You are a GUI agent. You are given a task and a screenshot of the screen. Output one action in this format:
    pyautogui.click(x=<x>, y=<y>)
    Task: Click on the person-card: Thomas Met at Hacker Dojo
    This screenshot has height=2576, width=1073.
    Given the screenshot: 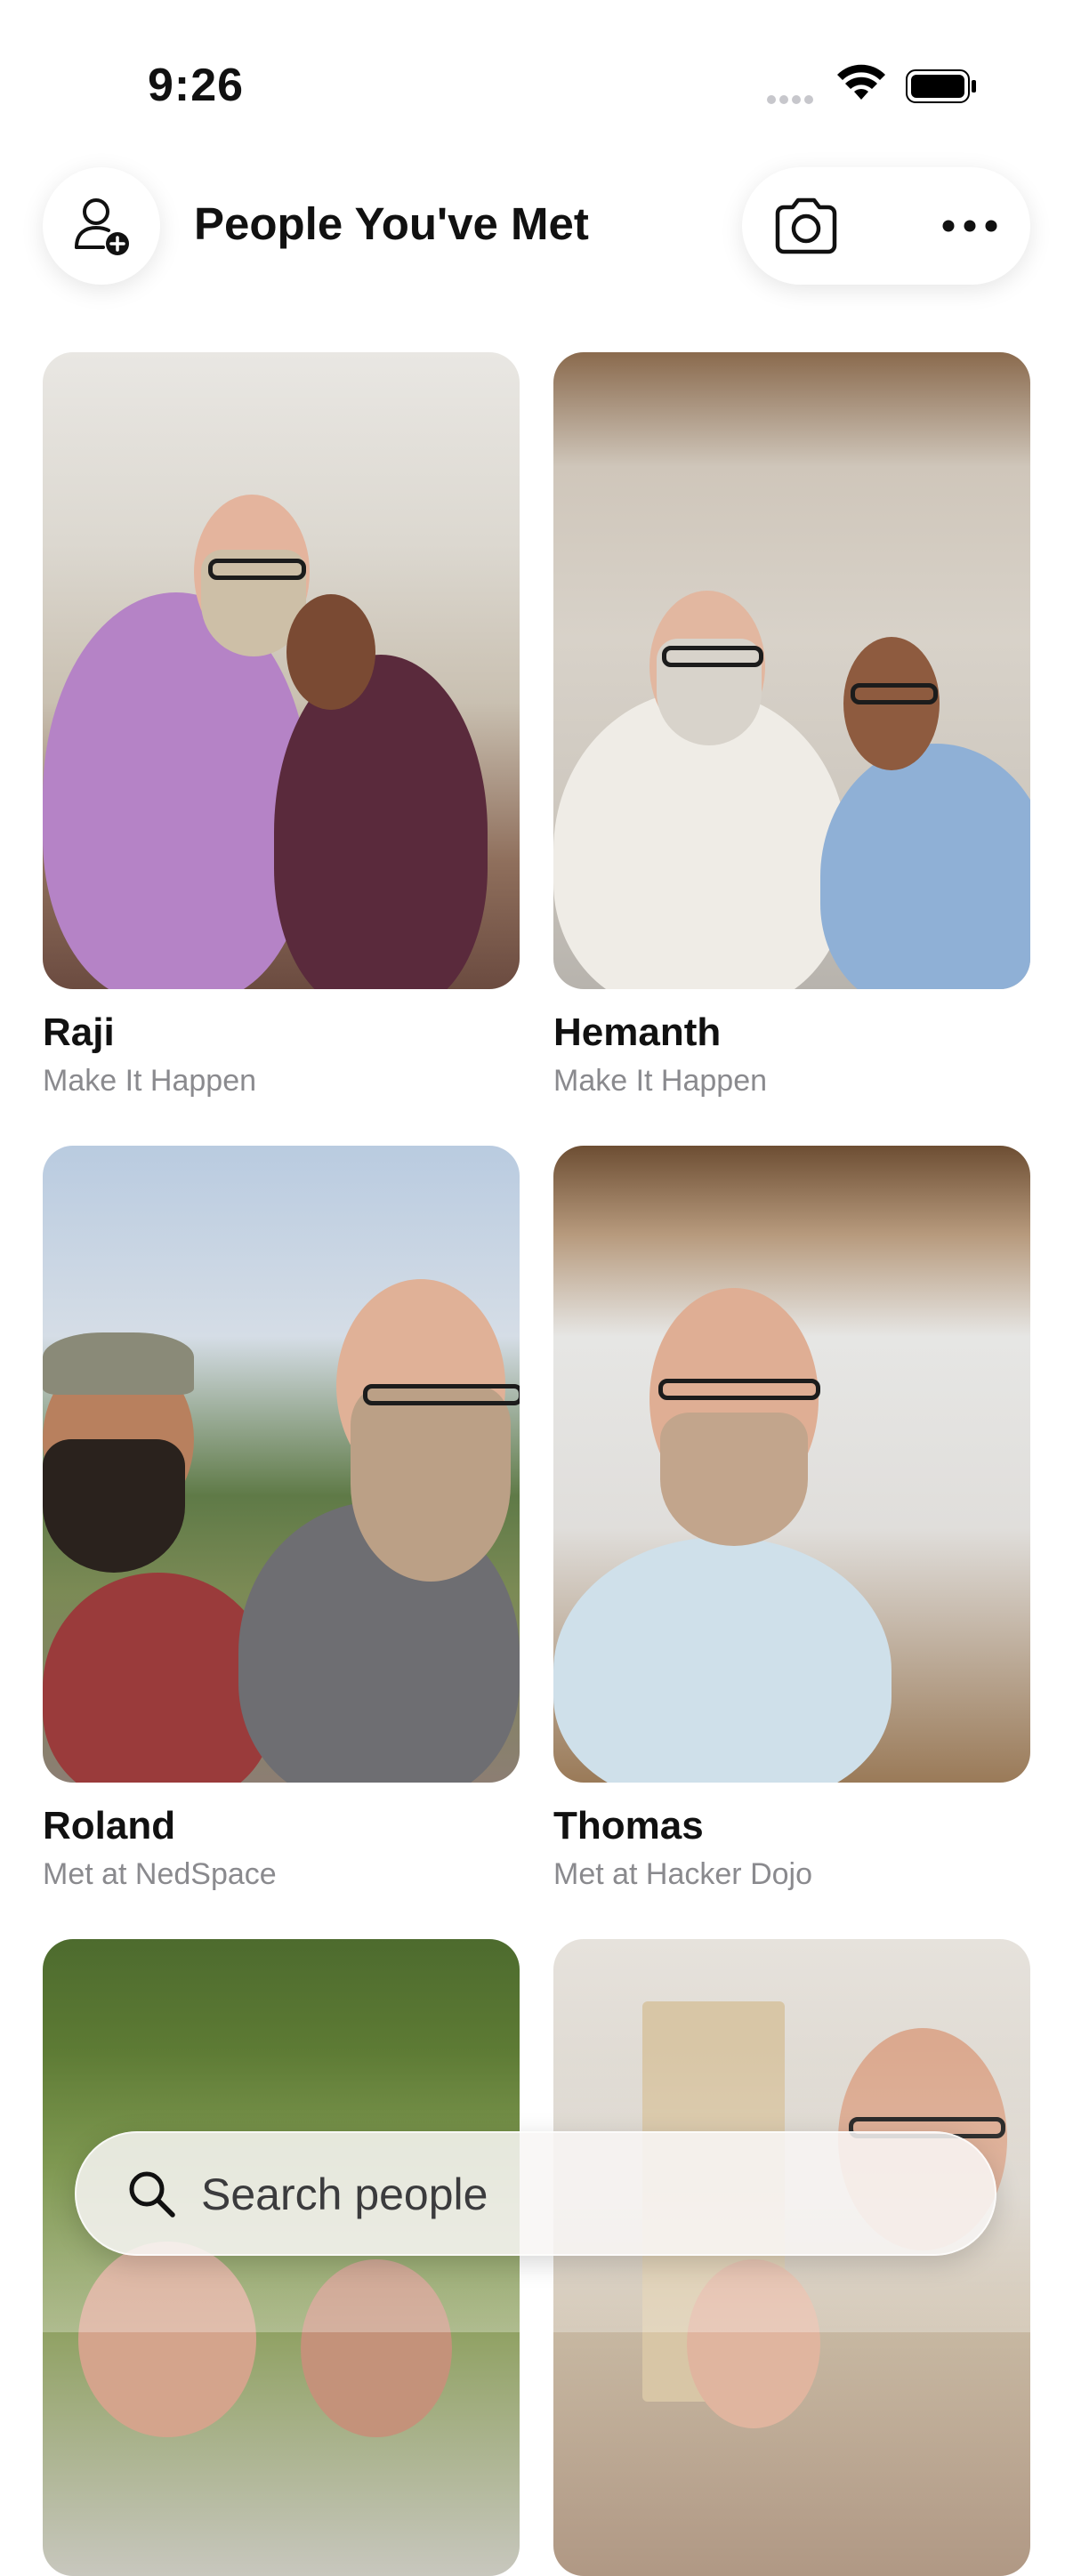 What is the action you would take?
    pyautogui.click(x=791, y=1518)
    